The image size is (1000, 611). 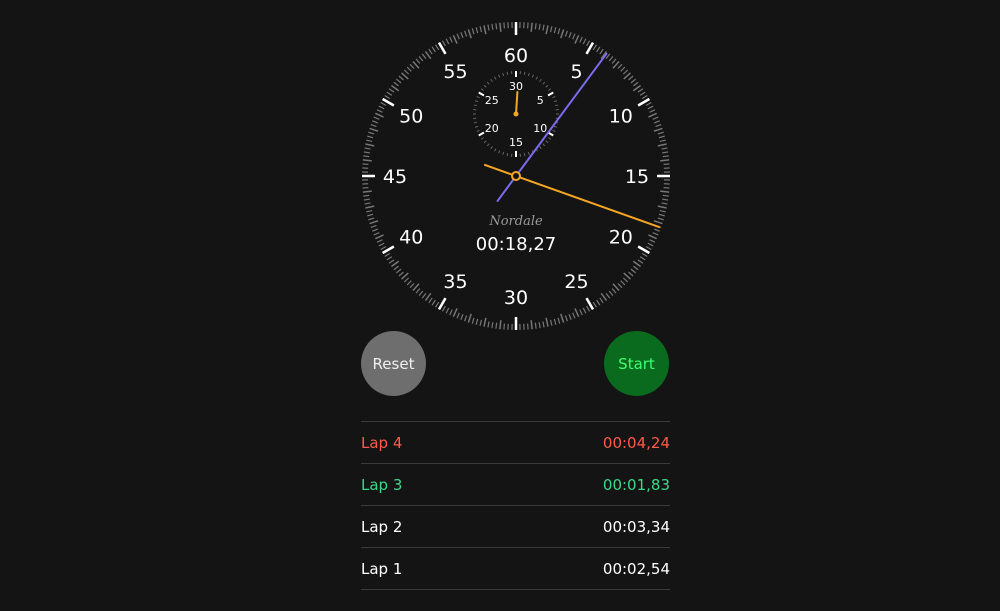 I want to click on sub-dial-pivot, so click(x=516, y=114).